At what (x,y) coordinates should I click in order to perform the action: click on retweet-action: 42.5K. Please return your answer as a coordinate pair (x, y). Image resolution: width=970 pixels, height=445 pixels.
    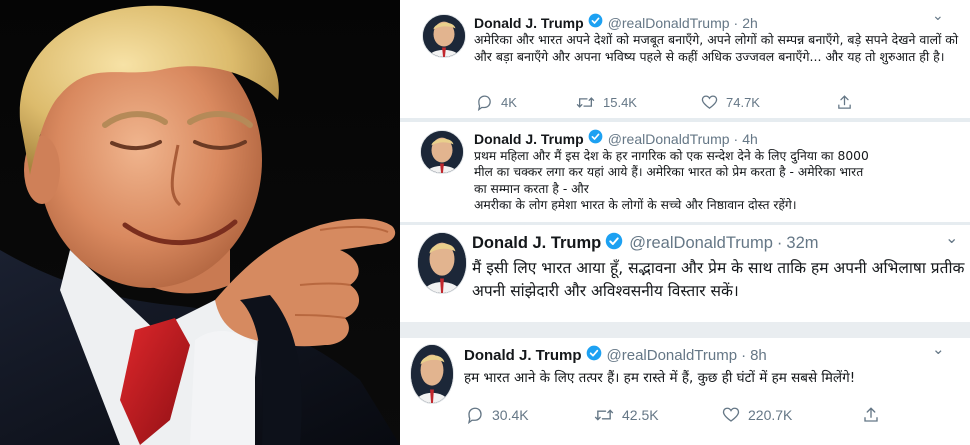
    Looking at the image, I should click on (658, 415).